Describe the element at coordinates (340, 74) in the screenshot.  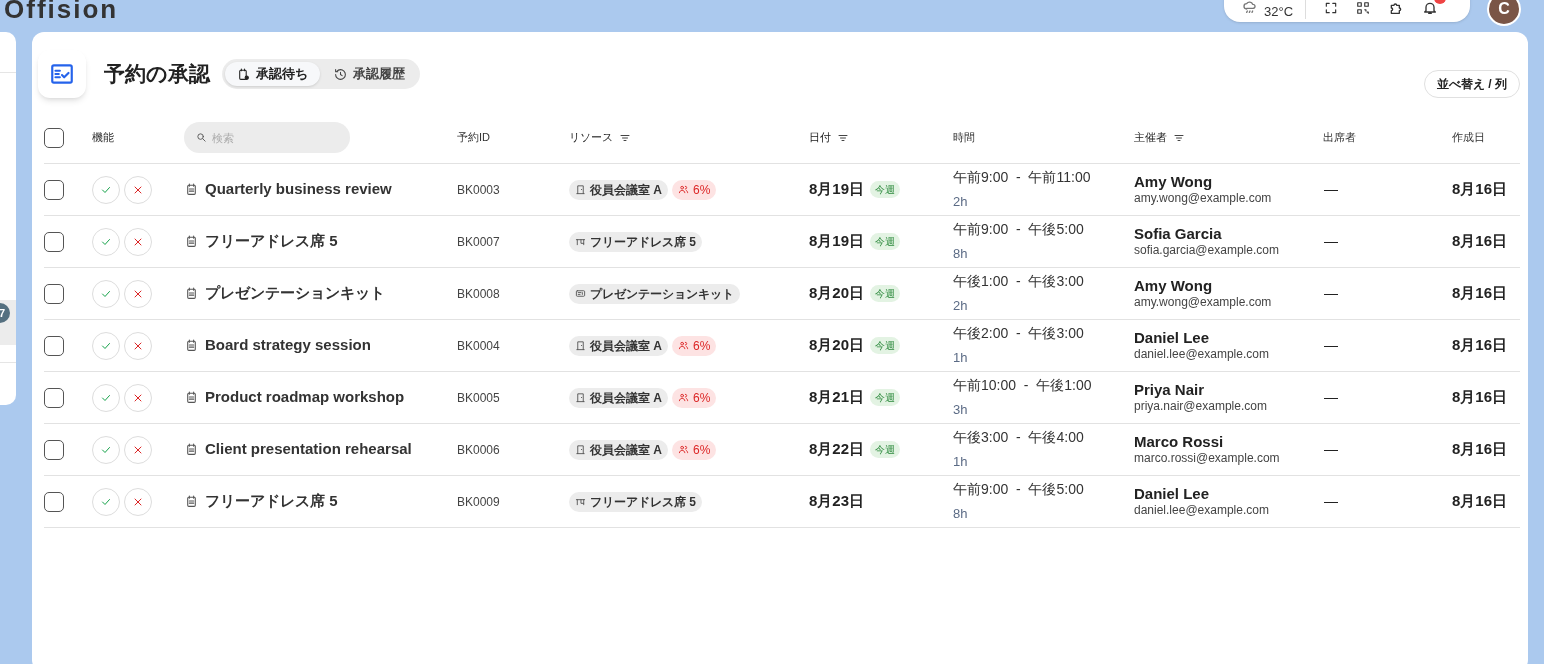
I see `history-icon` at that location.